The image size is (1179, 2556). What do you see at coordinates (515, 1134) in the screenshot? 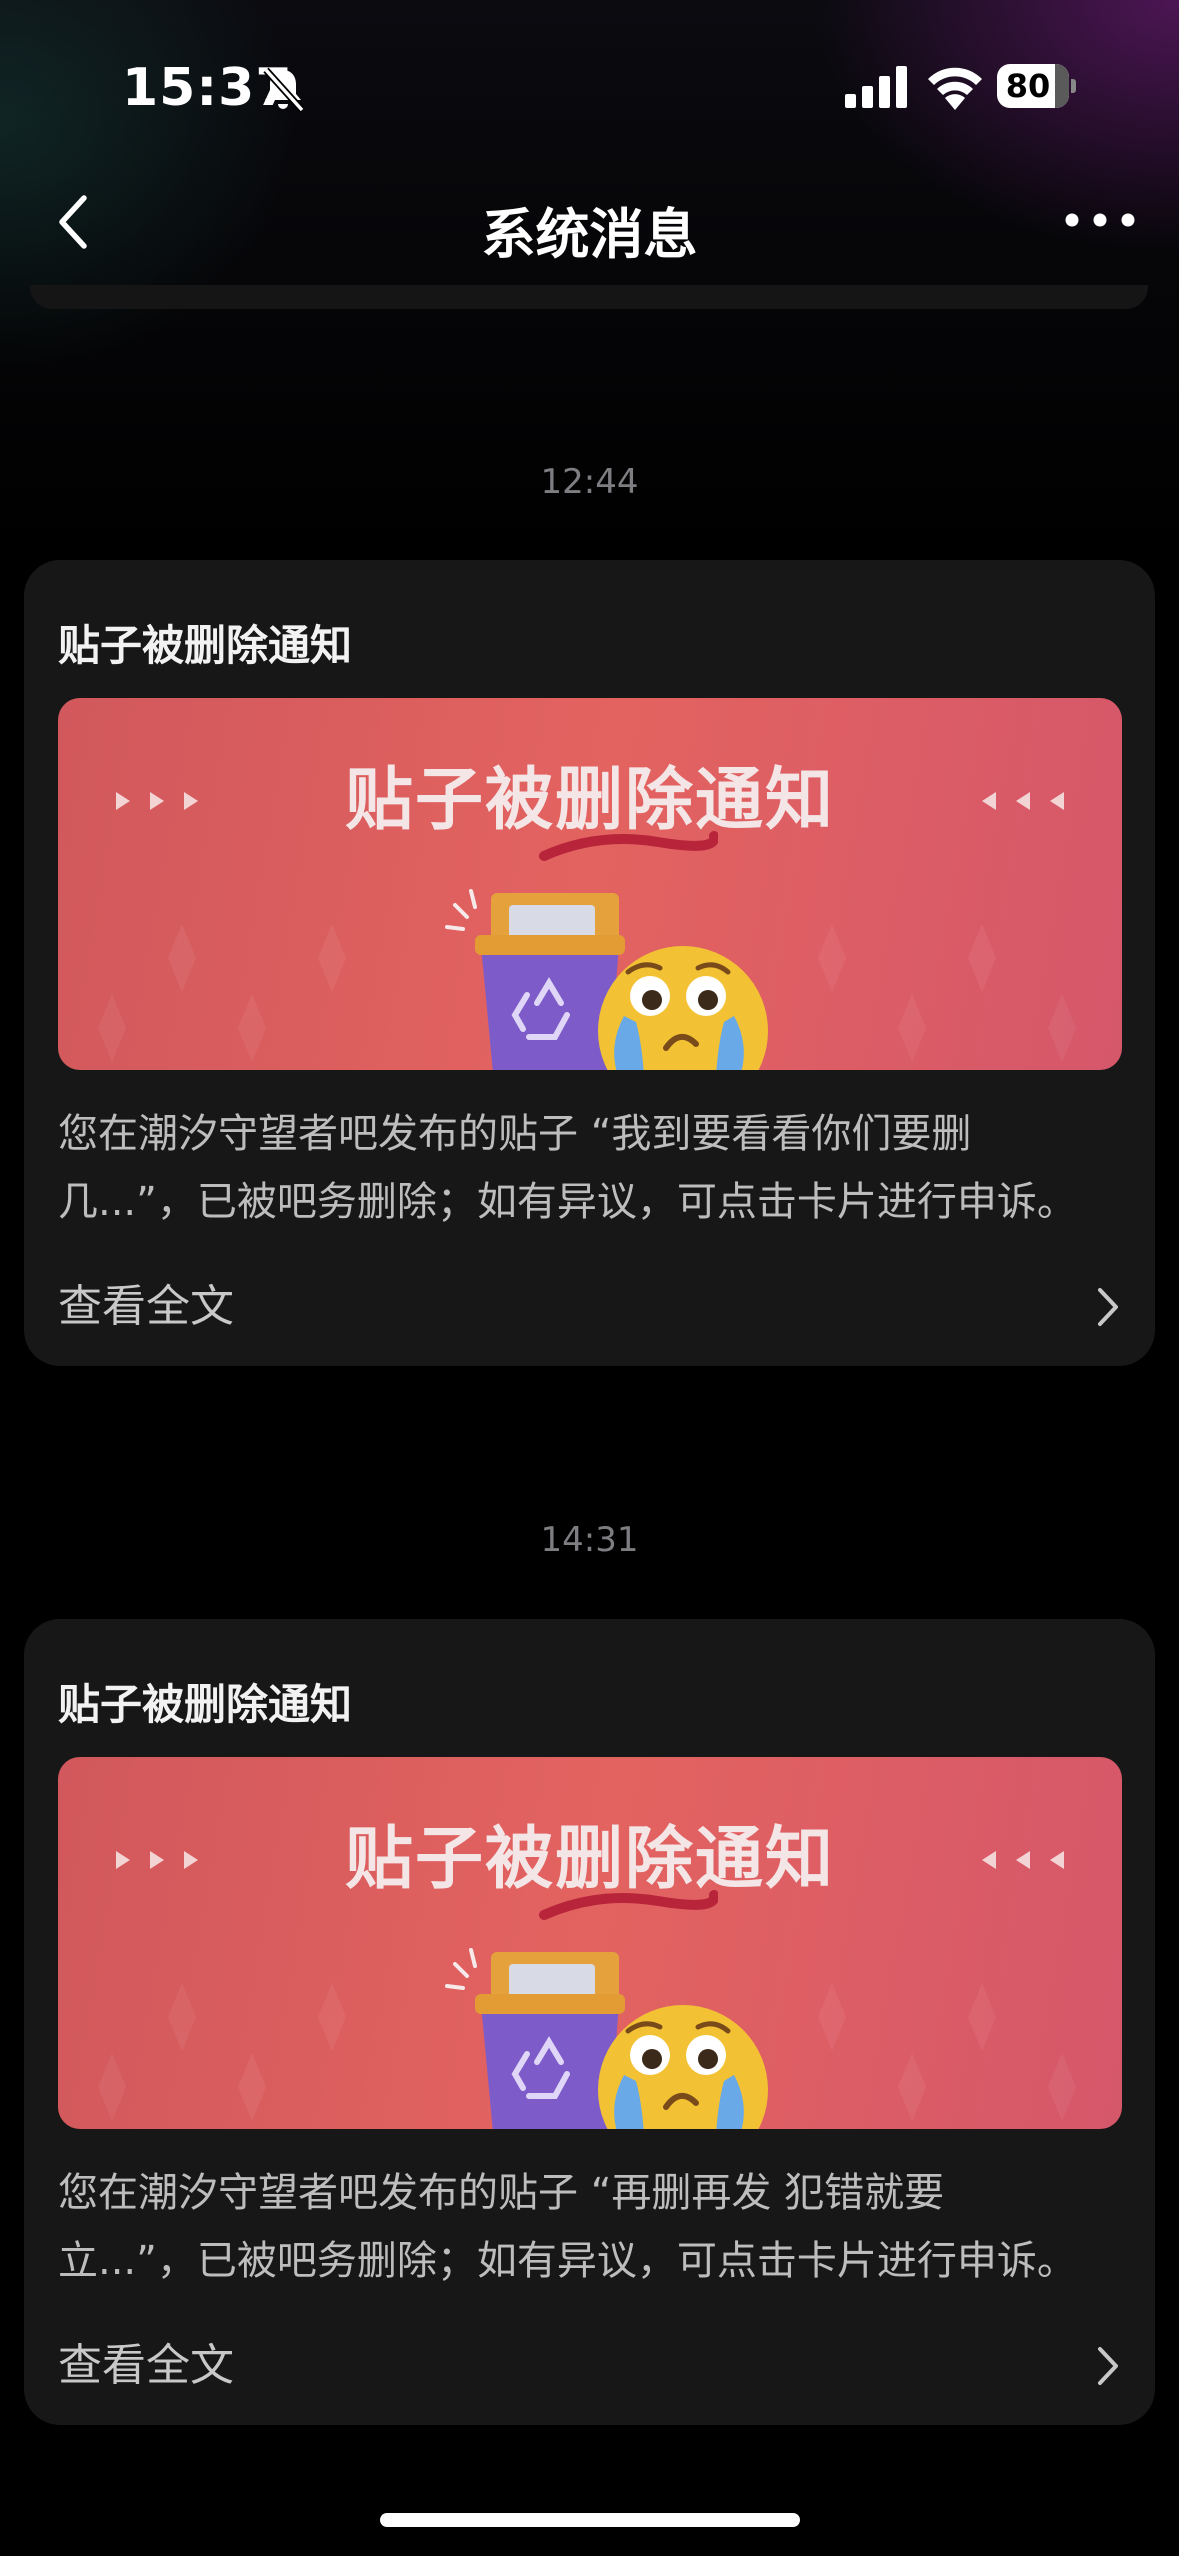
I see `message-body-line: 您在潮汐守望者吧发布的贴子 “我到要看看你们要删` at bounding box center [515, 1134].